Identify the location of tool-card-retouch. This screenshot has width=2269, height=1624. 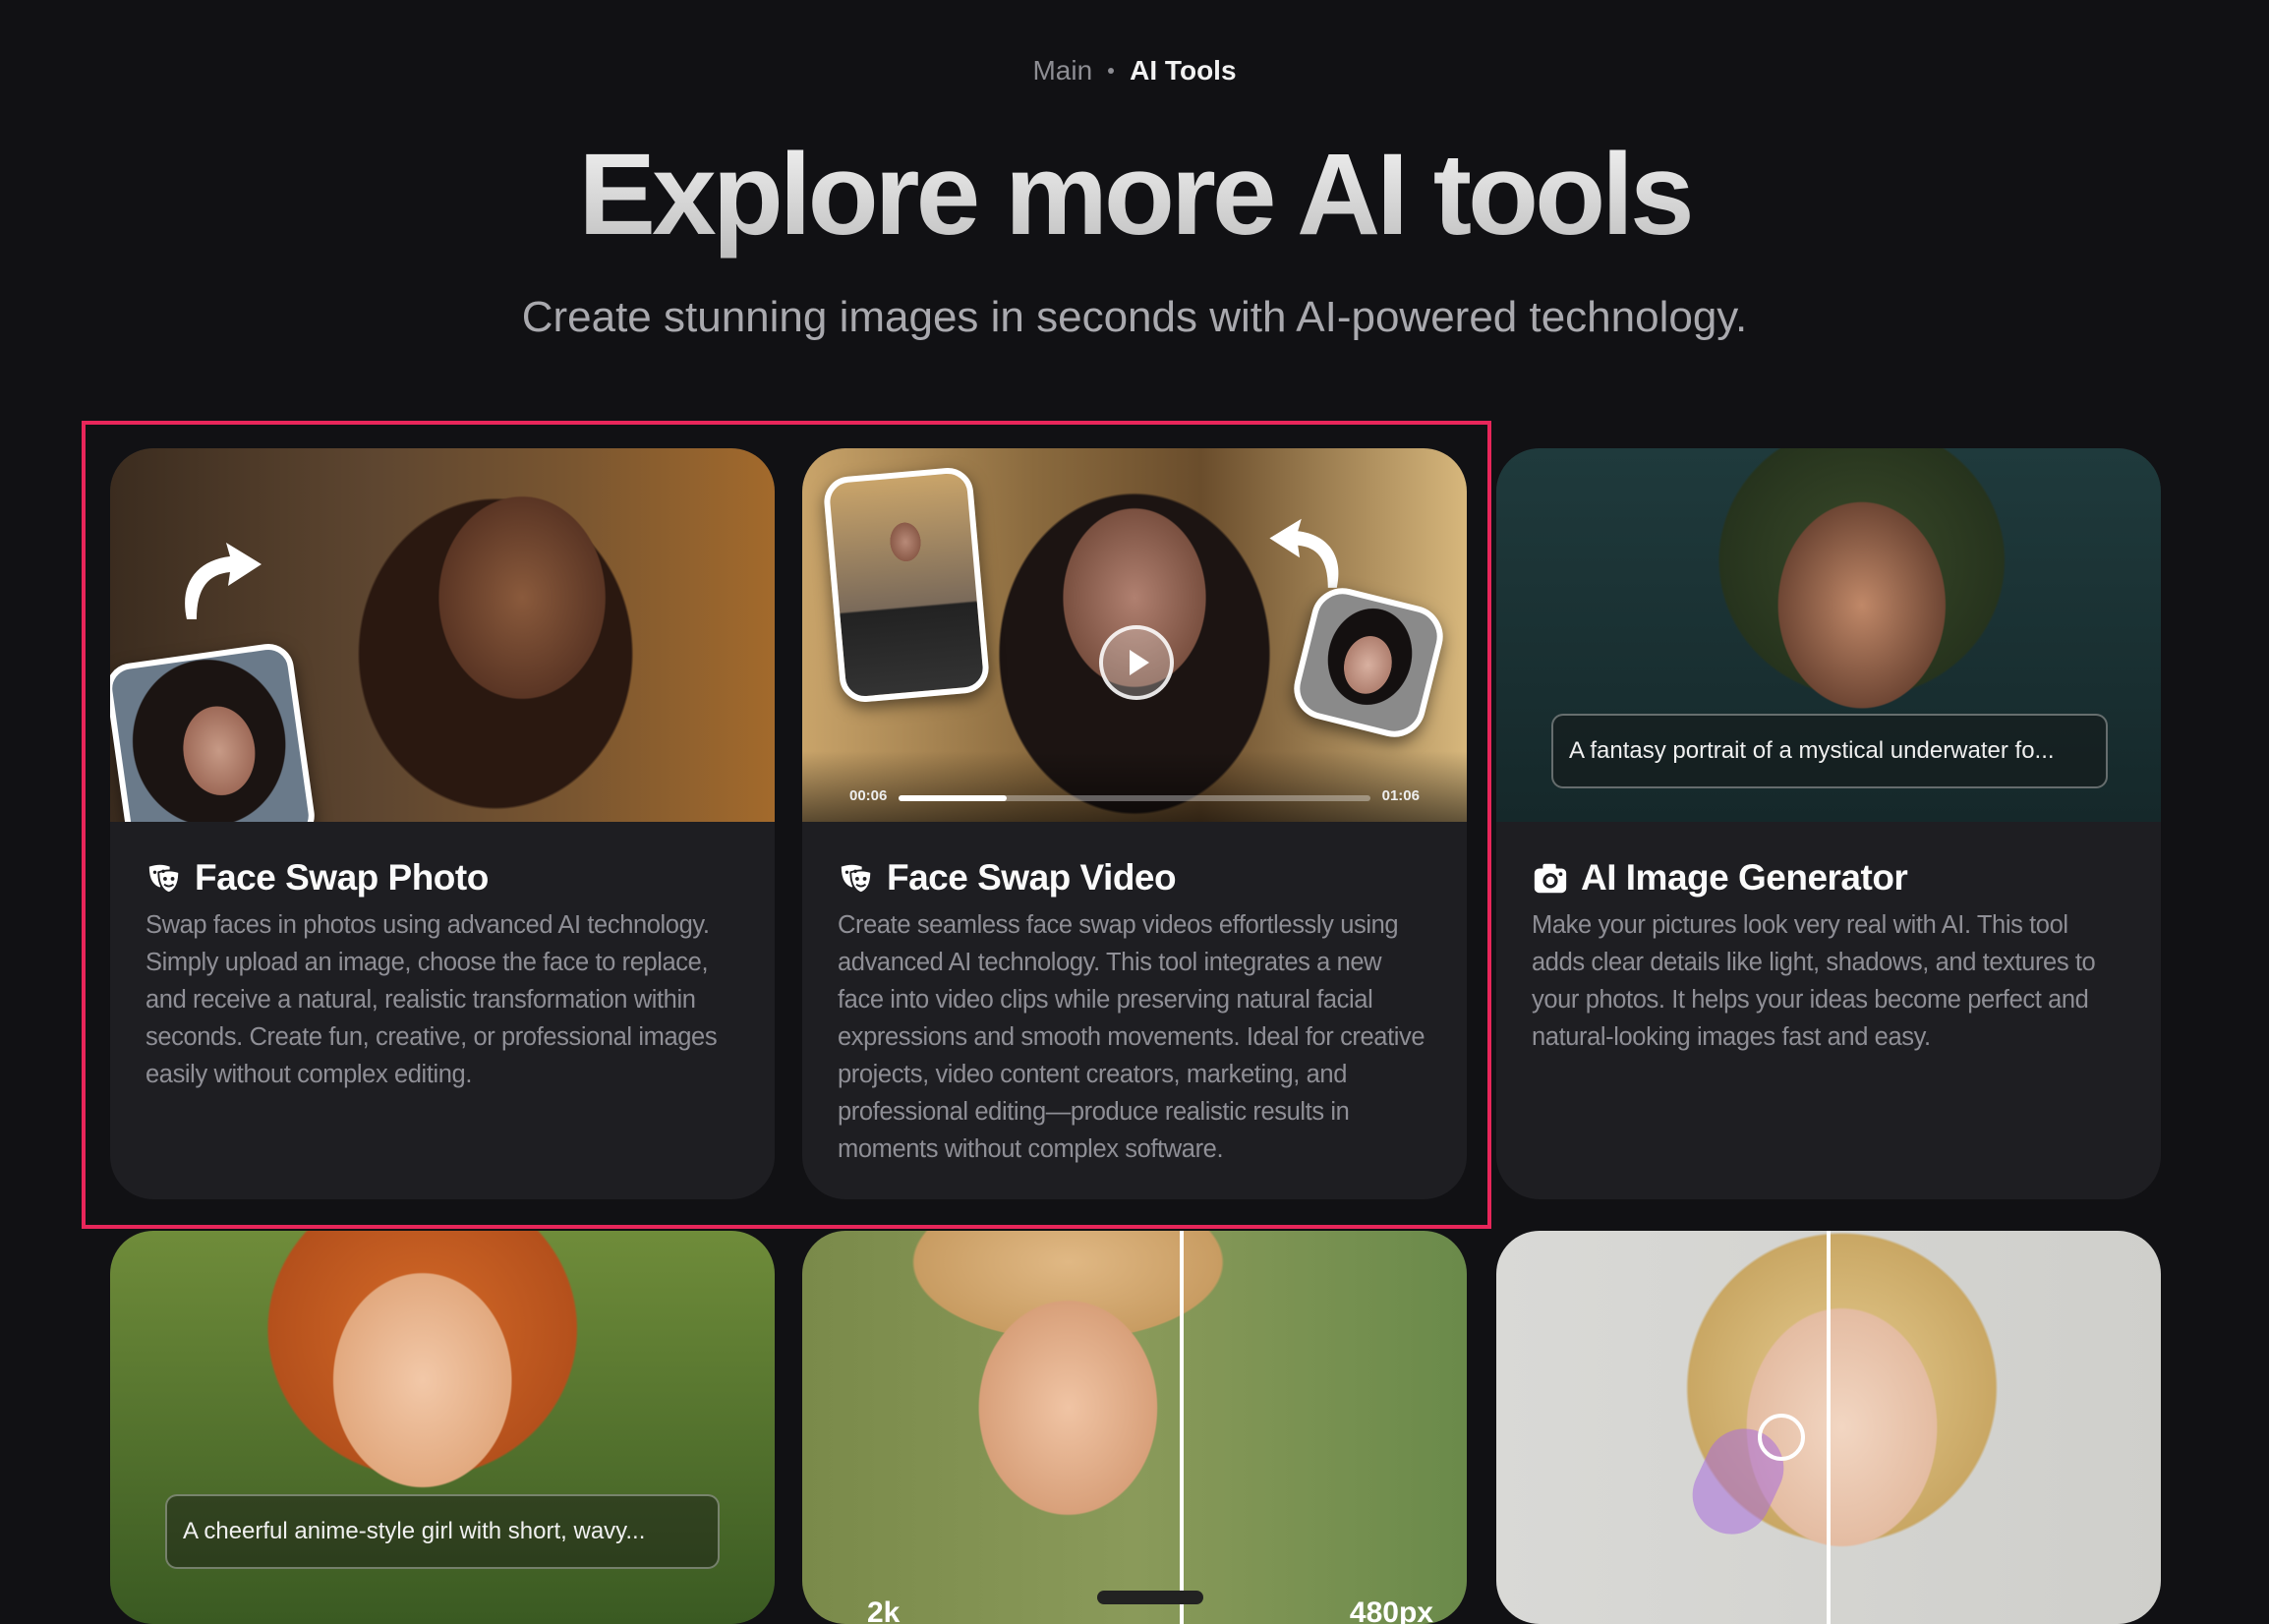
(1828, 1427).